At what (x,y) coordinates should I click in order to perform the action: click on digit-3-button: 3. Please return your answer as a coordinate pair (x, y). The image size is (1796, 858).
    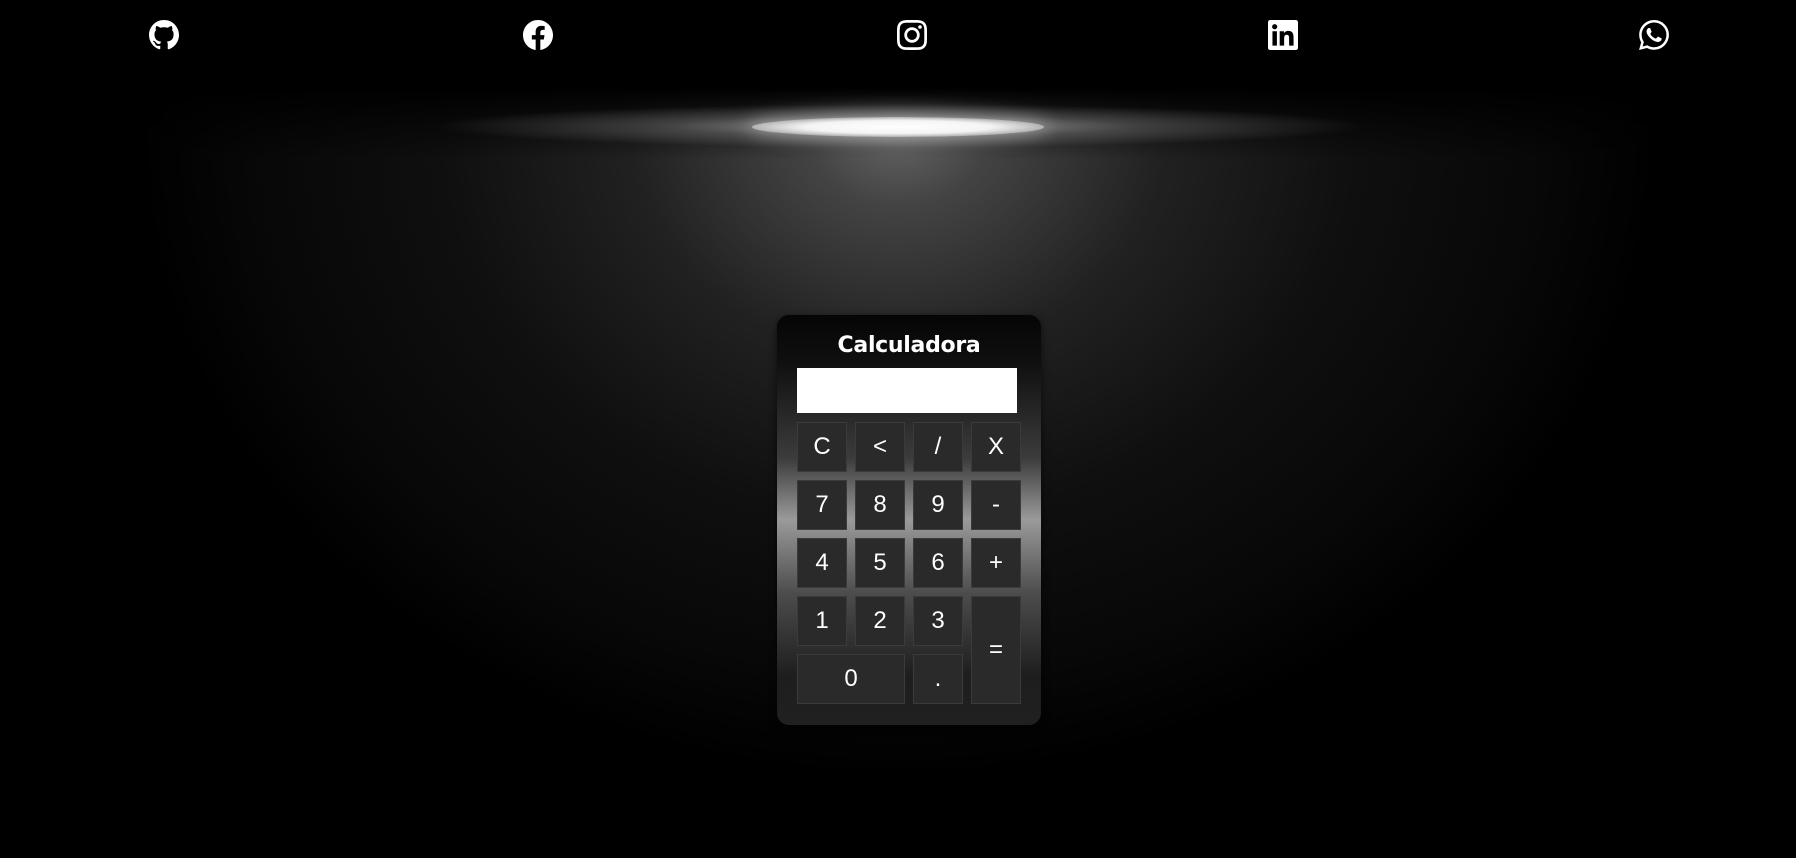
    Looking at the image, I should click on (938, 621).